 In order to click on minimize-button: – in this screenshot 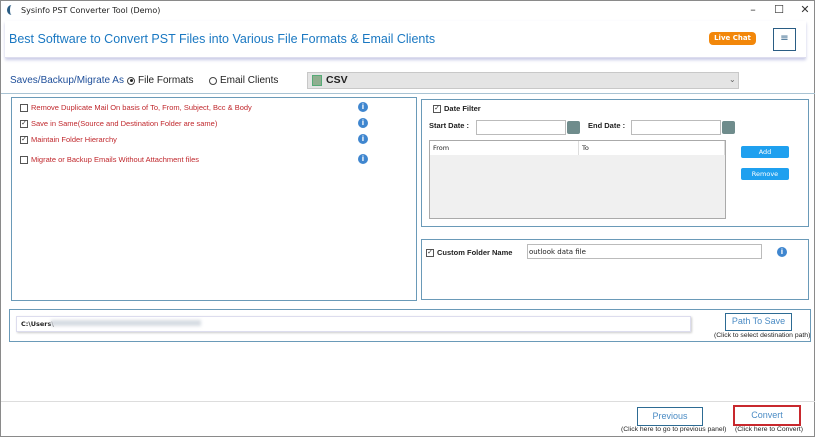, I will do `click(753, 9)`.